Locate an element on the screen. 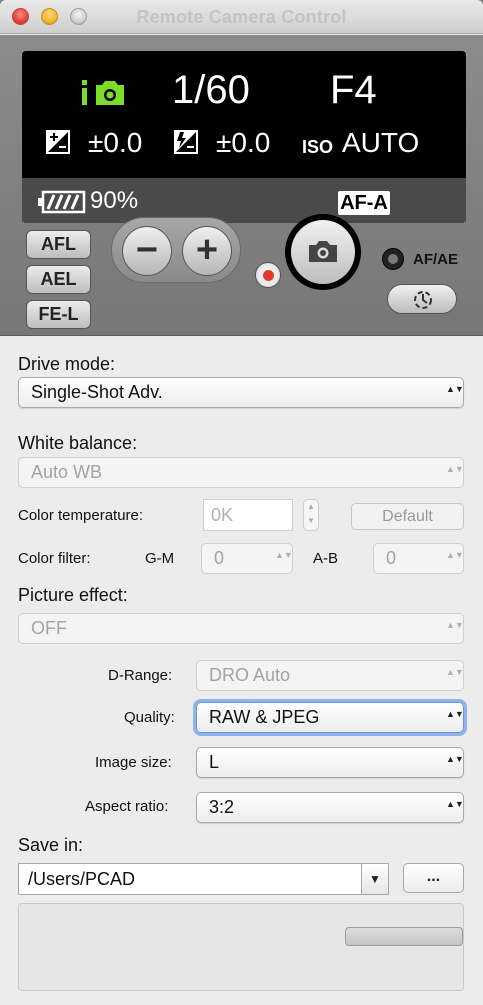 This screenshot has width=483, height=1005. flash-compensation-icon is located at coordinates (186, 142).